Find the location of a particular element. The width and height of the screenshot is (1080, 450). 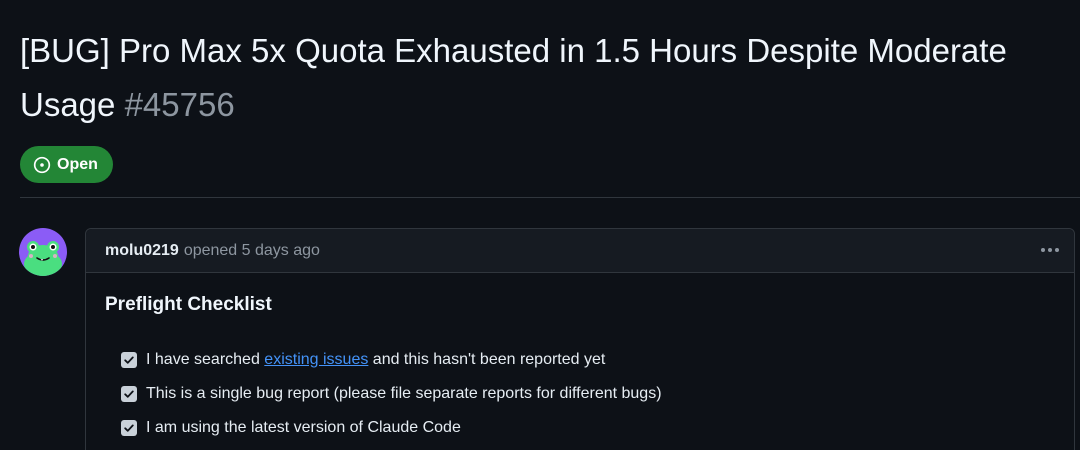

comment-action: opened is located at coordinates (210, 250).